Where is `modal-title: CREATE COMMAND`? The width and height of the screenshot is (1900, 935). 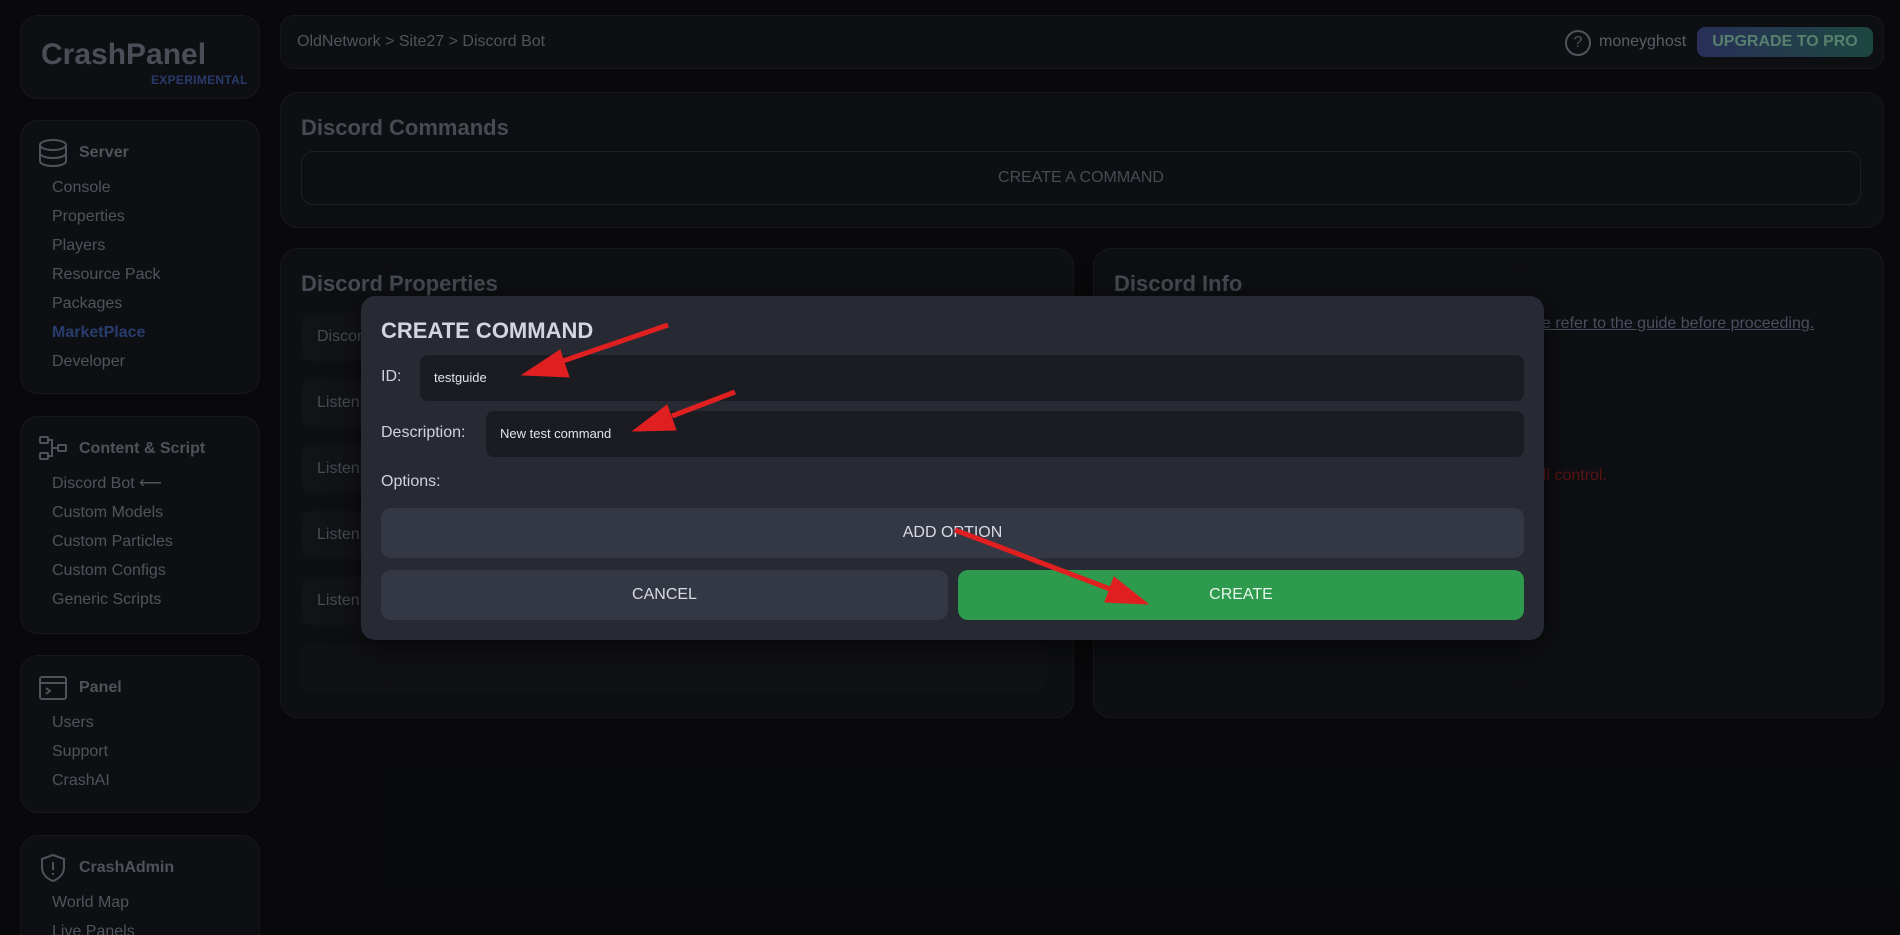 modal-title: CREATE COMMAND is located at coordinates (487, 330).